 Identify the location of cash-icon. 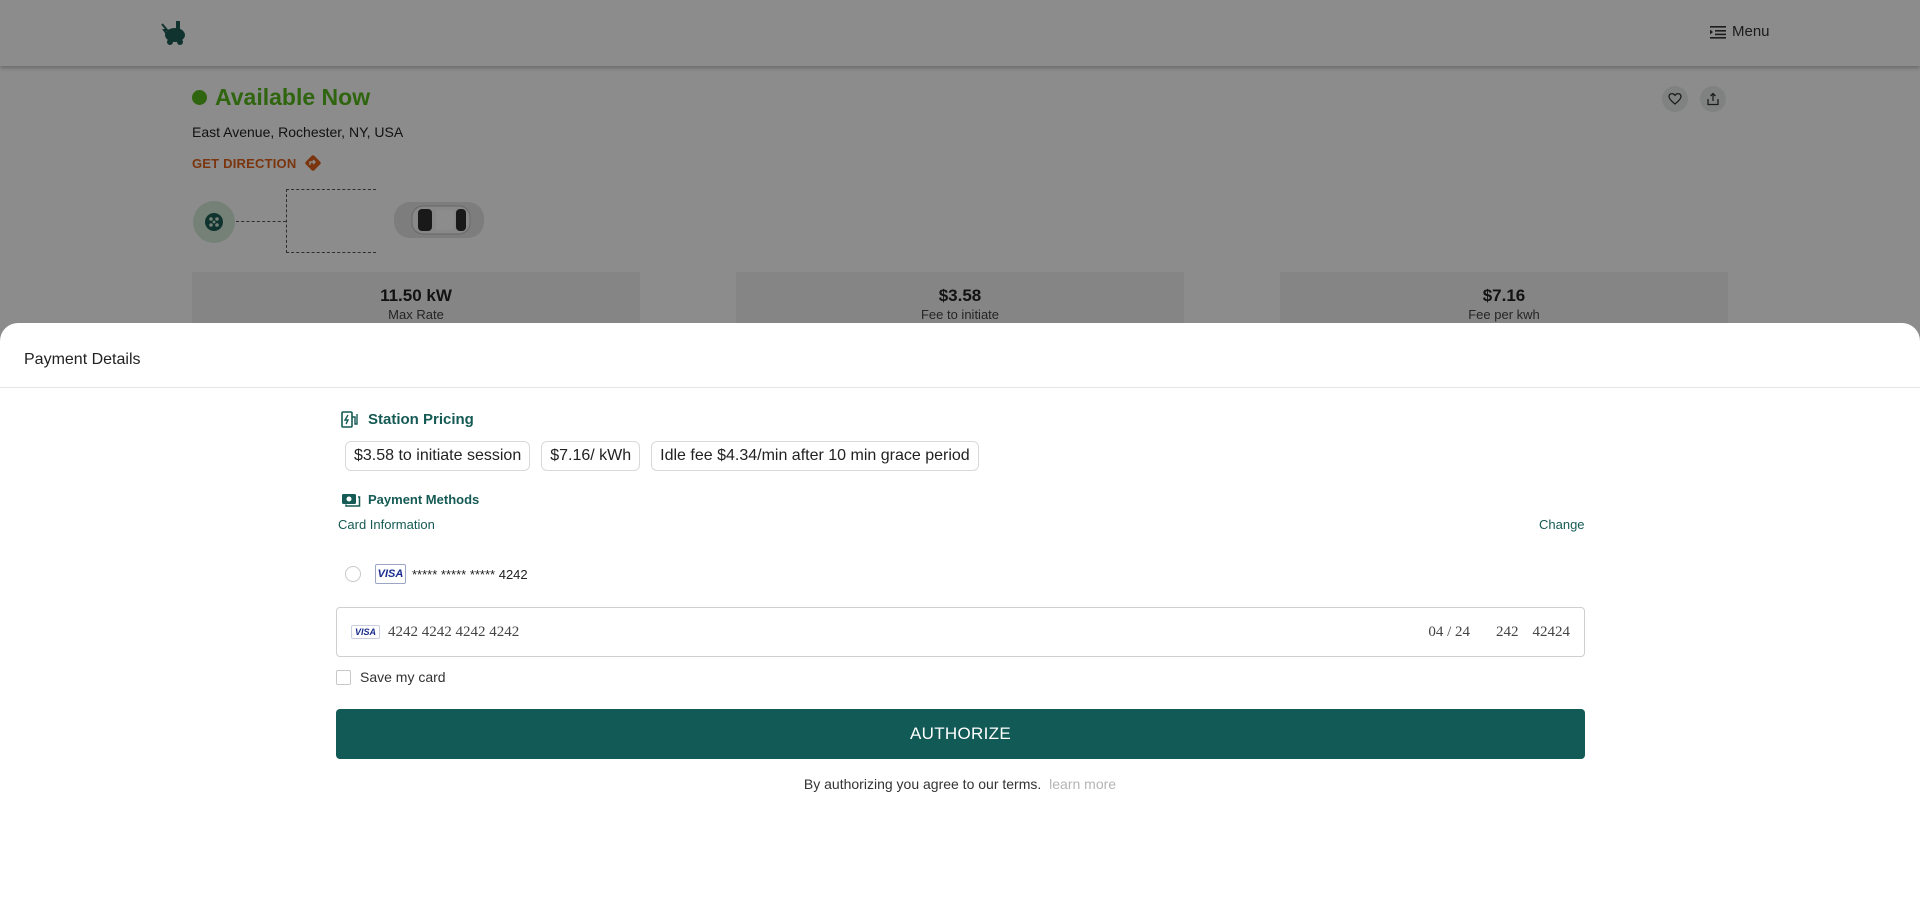
(351, 500).